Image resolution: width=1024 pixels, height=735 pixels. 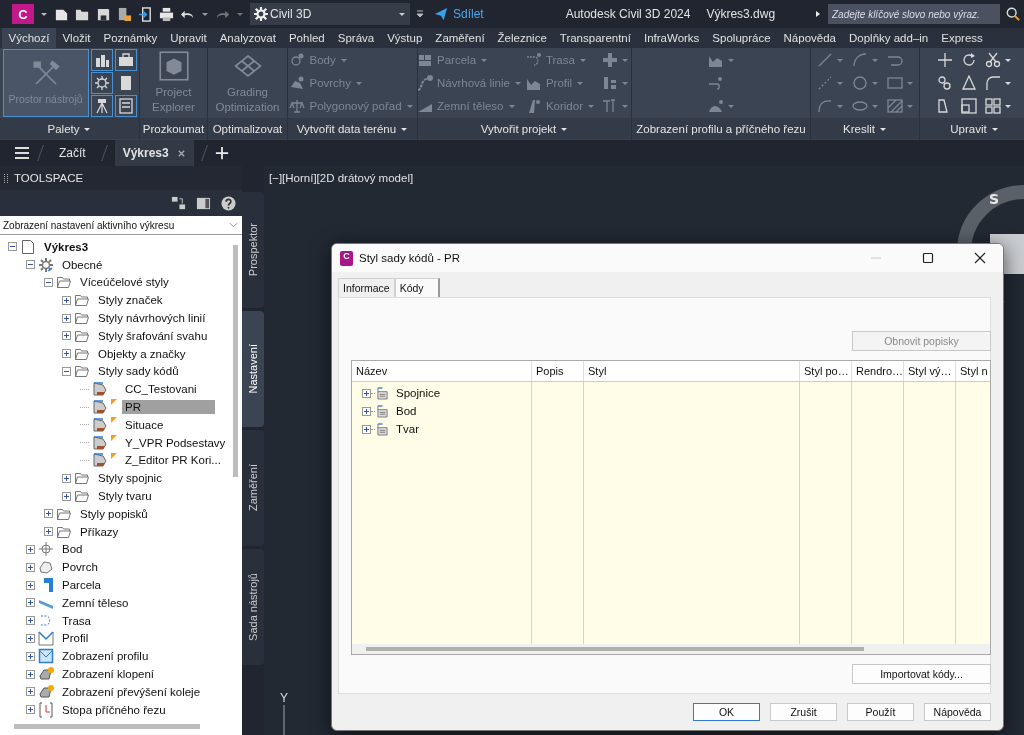 I want to click on tree-toggle-icon, so click(x=178, y=203).